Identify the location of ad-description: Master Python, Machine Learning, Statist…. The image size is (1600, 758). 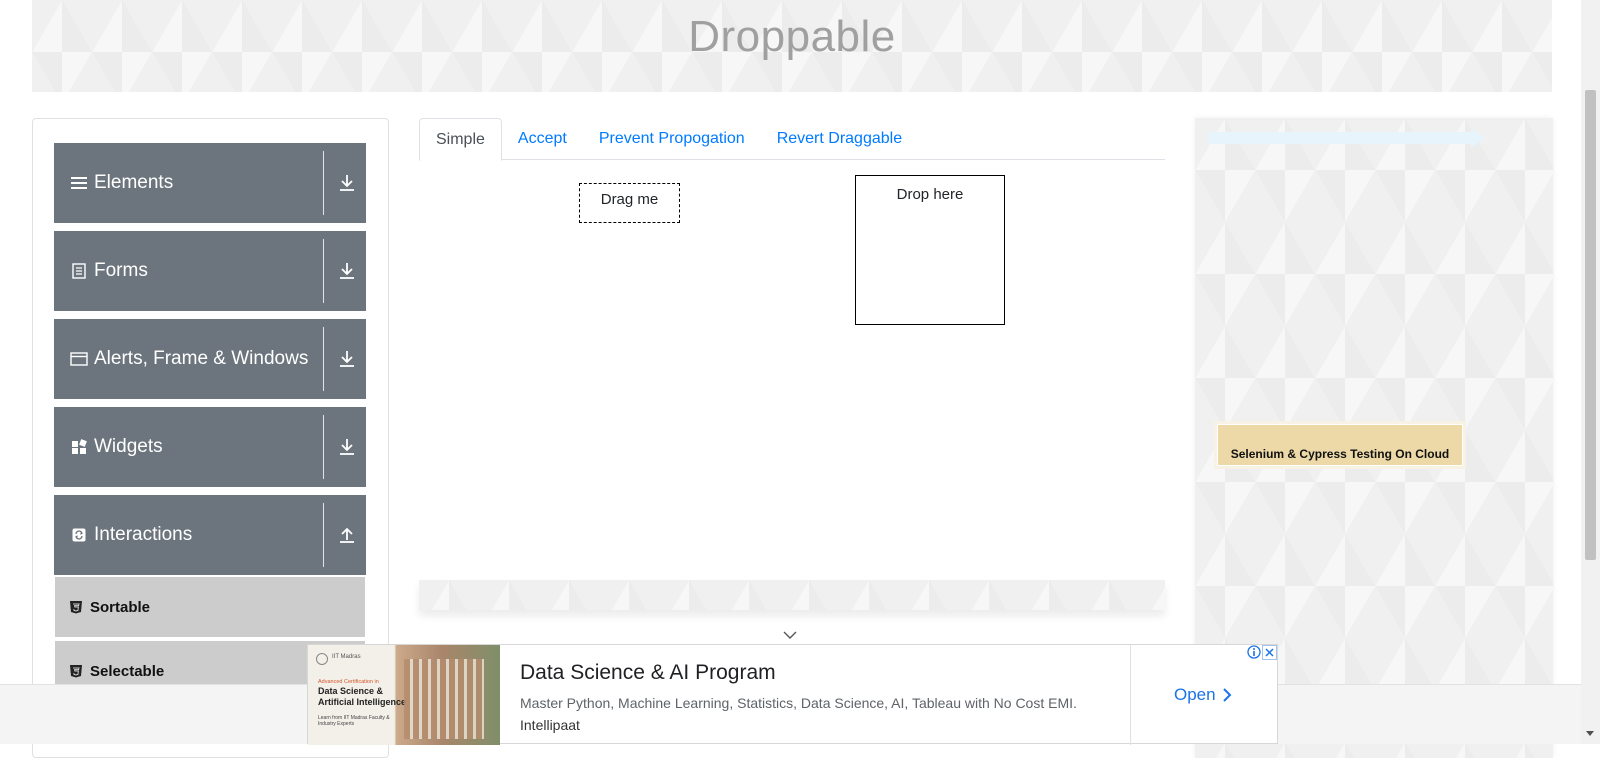
(798, 703).